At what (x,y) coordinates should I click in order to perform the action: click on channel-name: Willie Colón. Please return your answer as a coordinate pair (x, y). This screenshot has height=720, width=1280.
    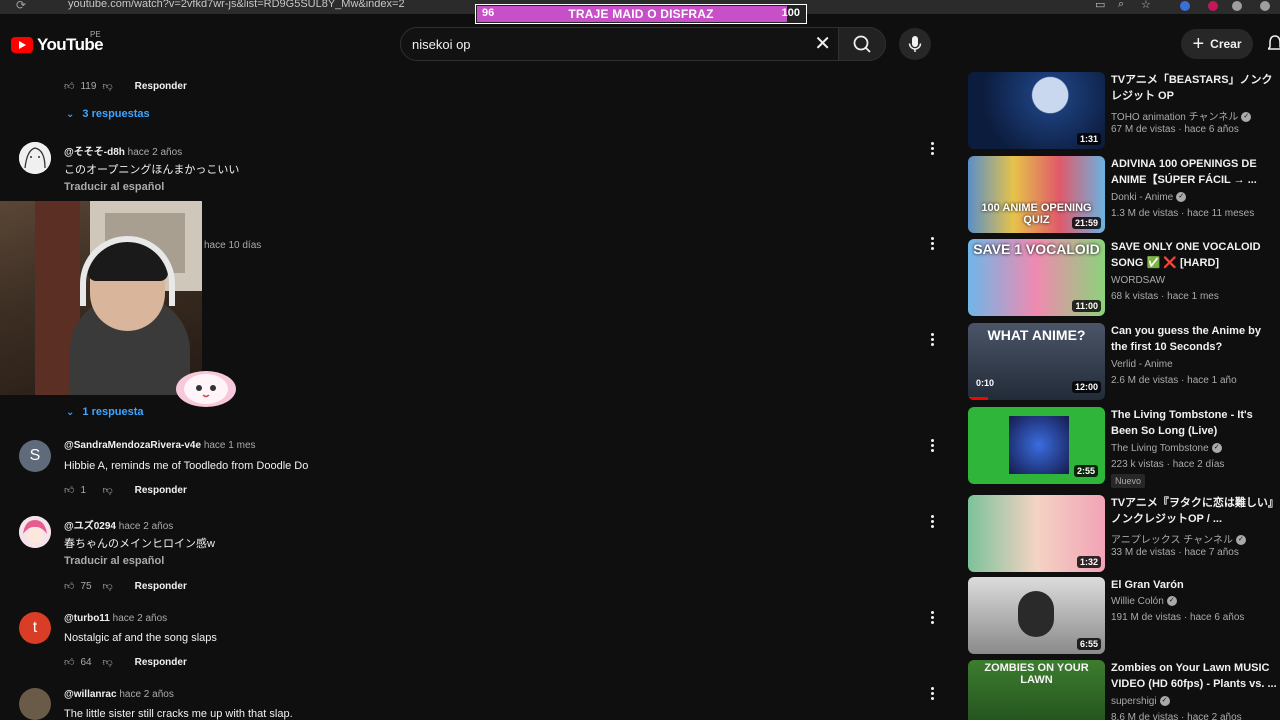
    Looking at the image, I should click on (1137, 601).